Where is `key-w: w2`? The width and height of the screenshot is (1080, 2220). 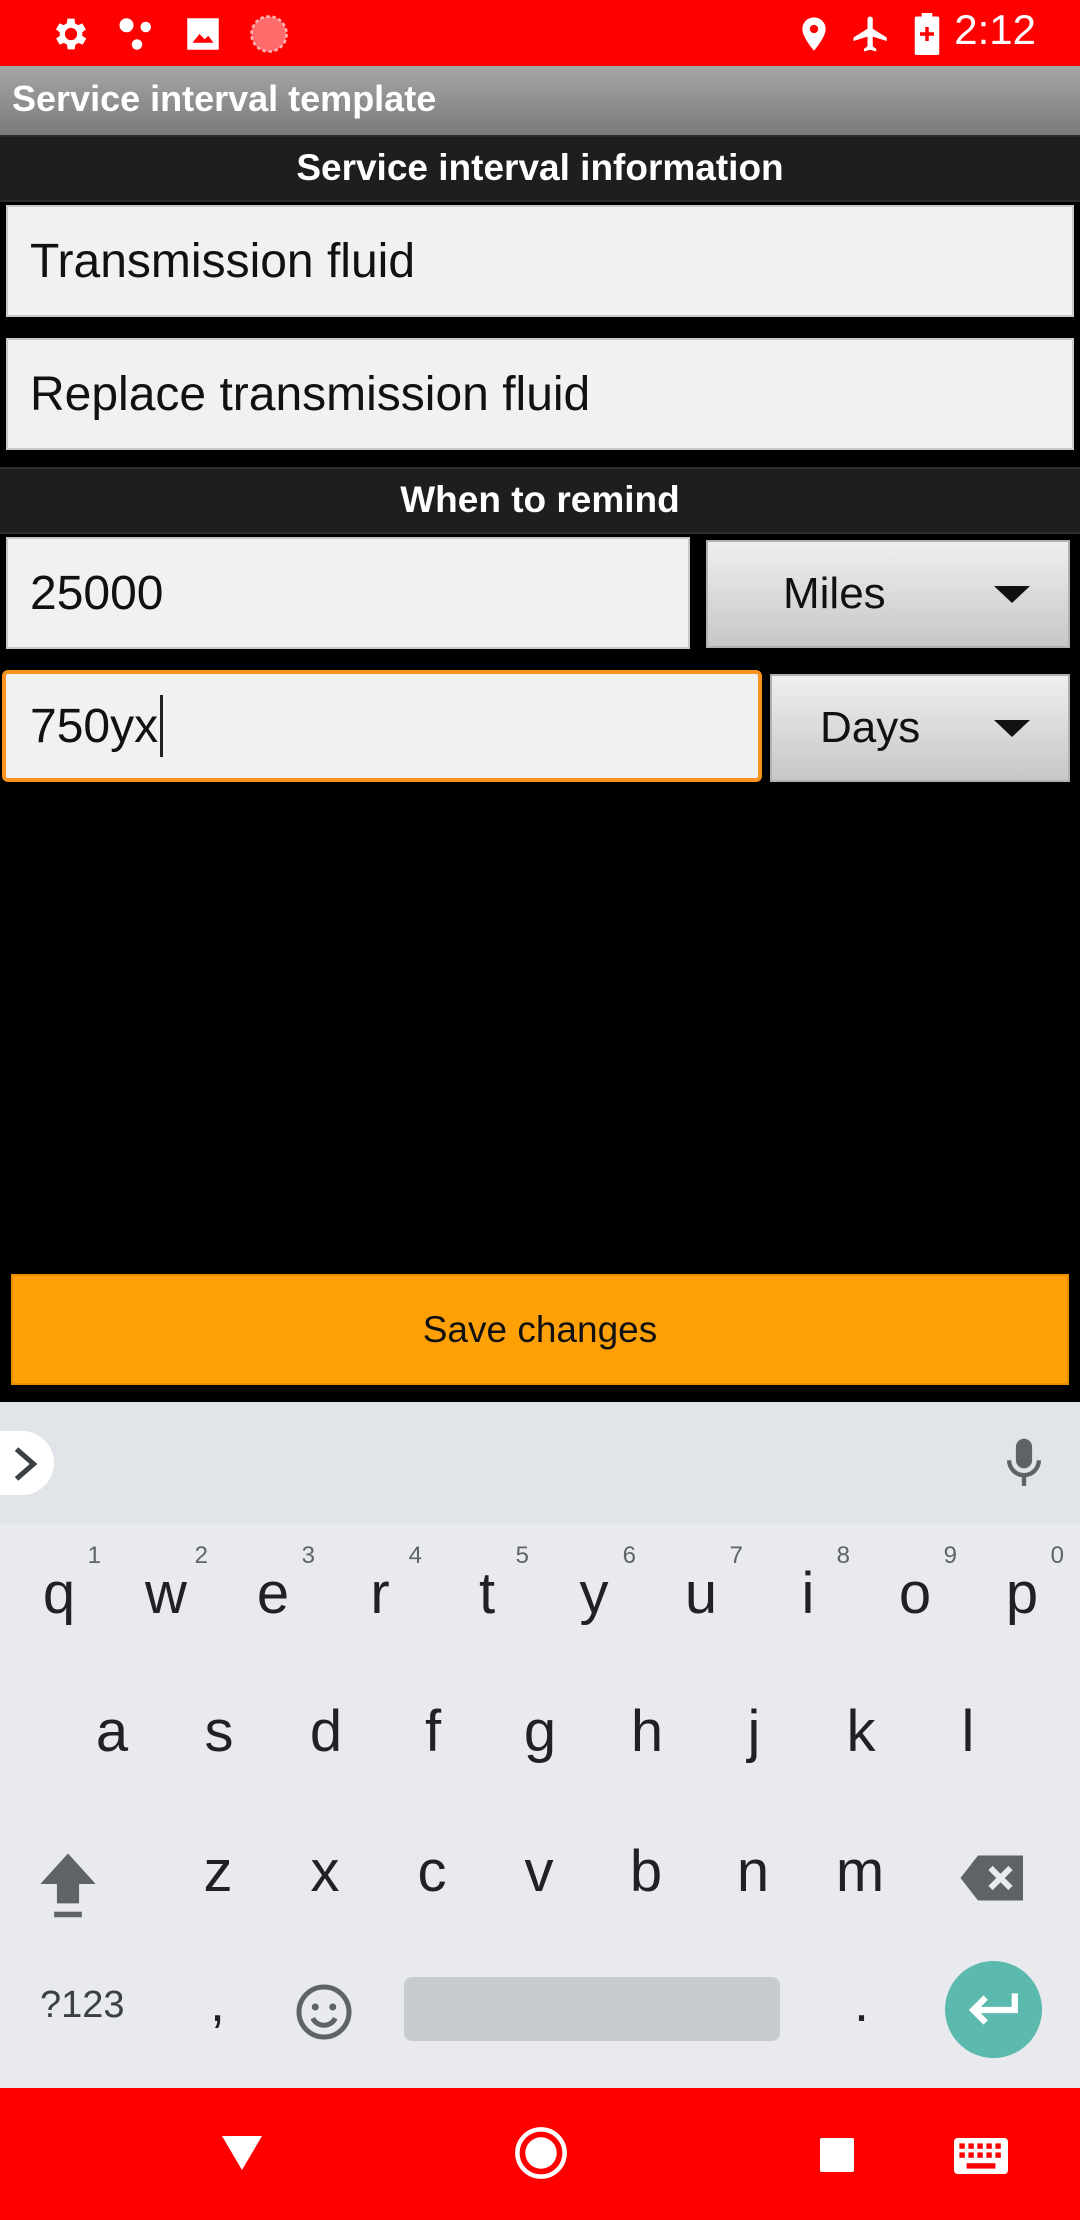 key-w: w2 is located at coordinates (166, 1594).